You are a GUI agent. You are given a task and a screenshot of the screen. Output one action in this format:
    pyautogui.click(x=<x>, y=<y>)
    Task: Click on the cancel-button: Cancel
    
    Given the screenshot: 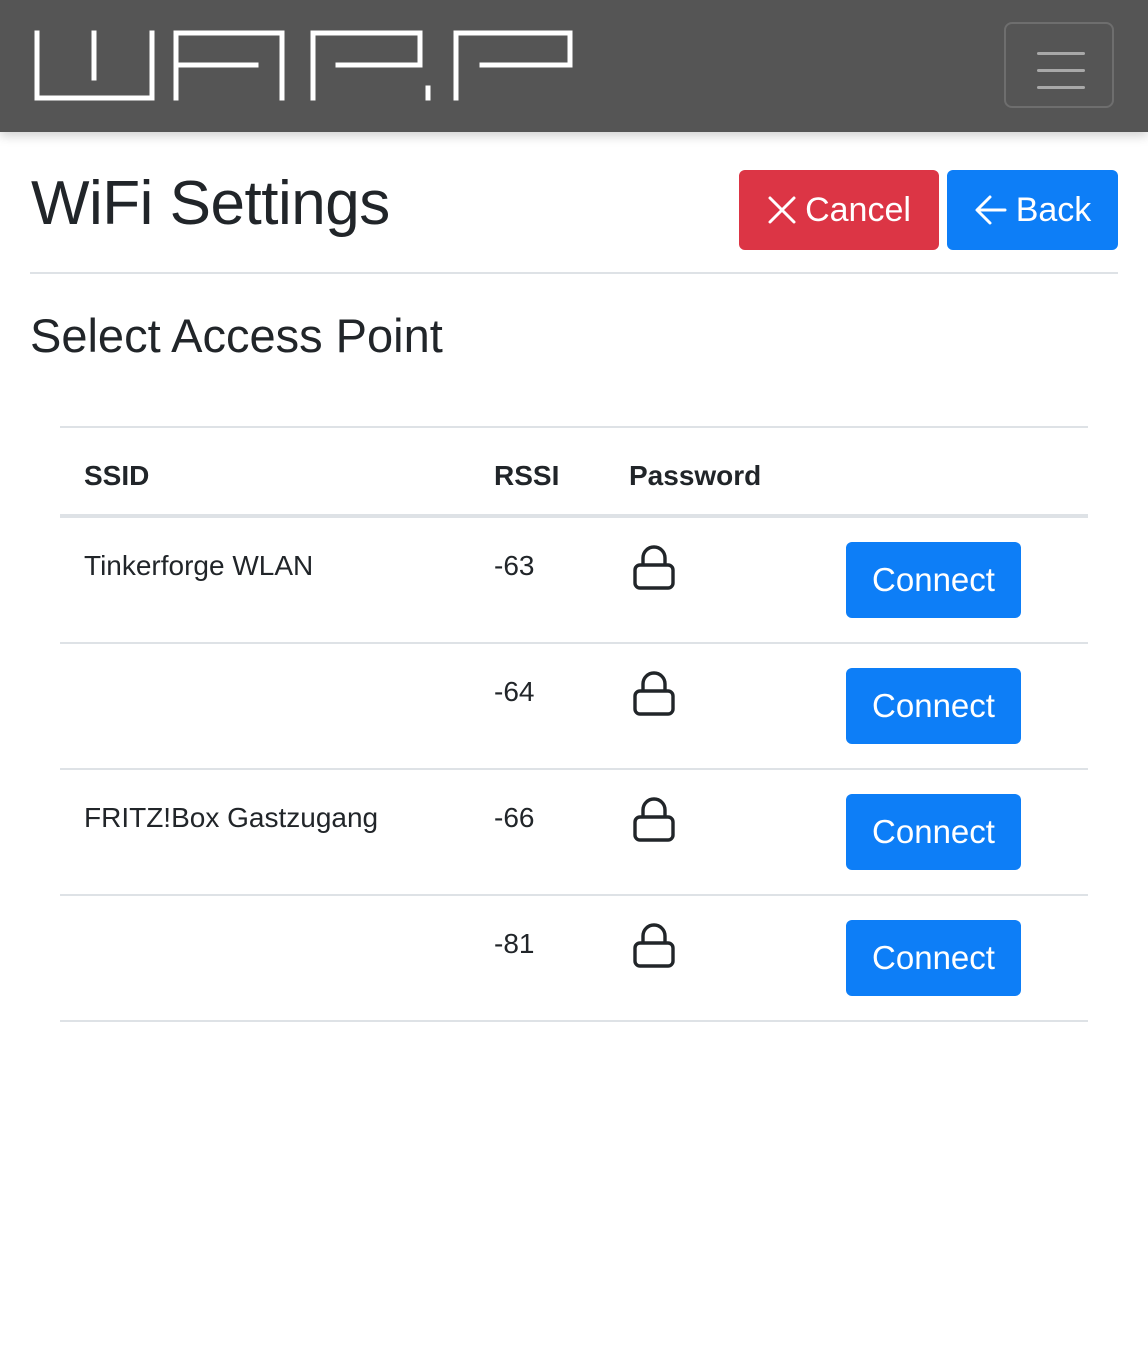 What is the action you would take?
    pyautogui.click(x=839, y=210)
    